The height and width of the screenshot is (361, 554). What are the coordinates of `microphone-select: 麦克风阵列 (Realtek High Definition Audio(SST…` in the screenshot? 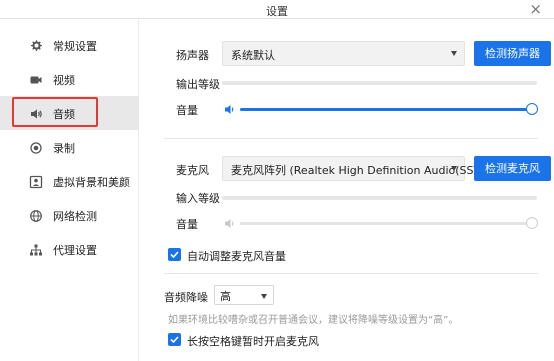 It's located at (355, 168).